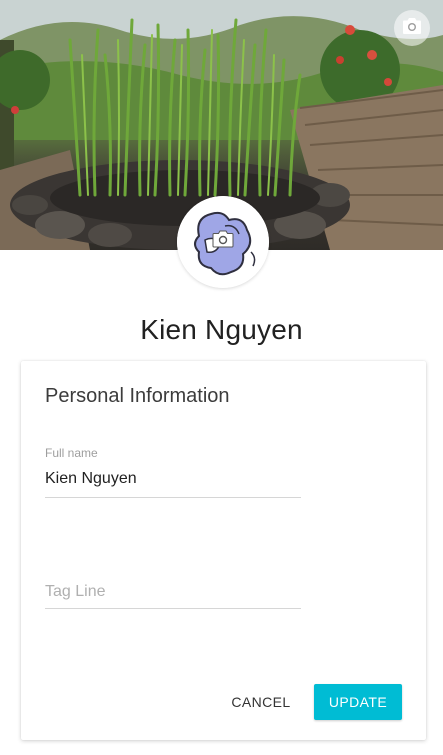 This screenshot has width=443, height=755. What do you see at coordinates (137, 396) in the screenshot?
I see `card-title: Personal Information` at bounding box center [137, 396].